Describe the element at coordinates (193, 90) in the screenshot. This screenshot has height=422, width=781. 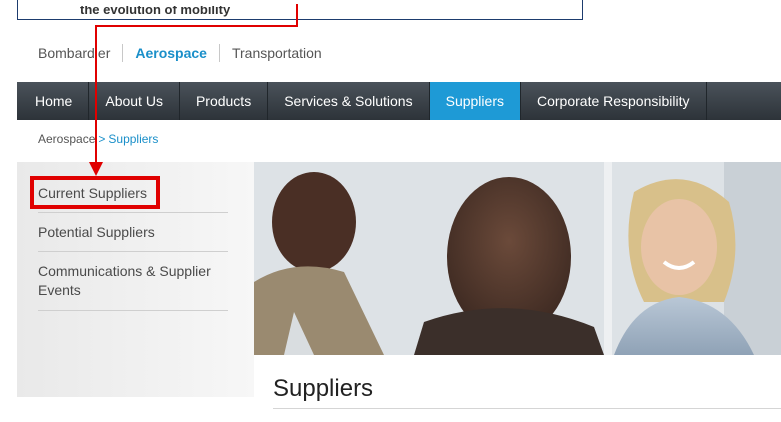
I see `arrow-annotation` at that location.